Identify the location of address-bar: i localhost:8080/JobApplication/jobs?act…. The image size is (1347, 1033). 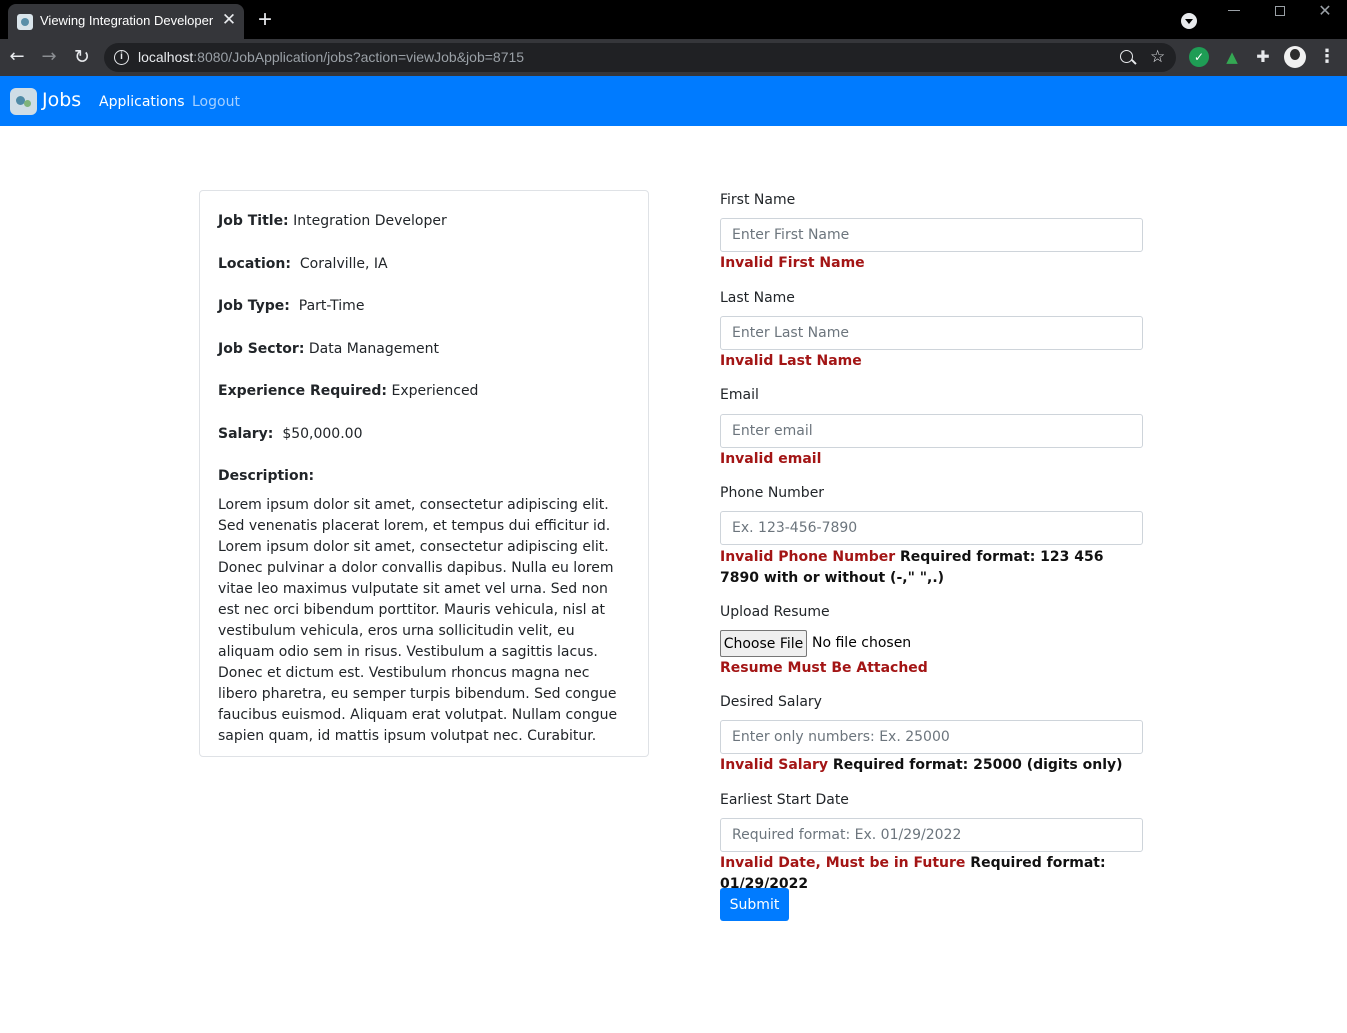
(640, 57).